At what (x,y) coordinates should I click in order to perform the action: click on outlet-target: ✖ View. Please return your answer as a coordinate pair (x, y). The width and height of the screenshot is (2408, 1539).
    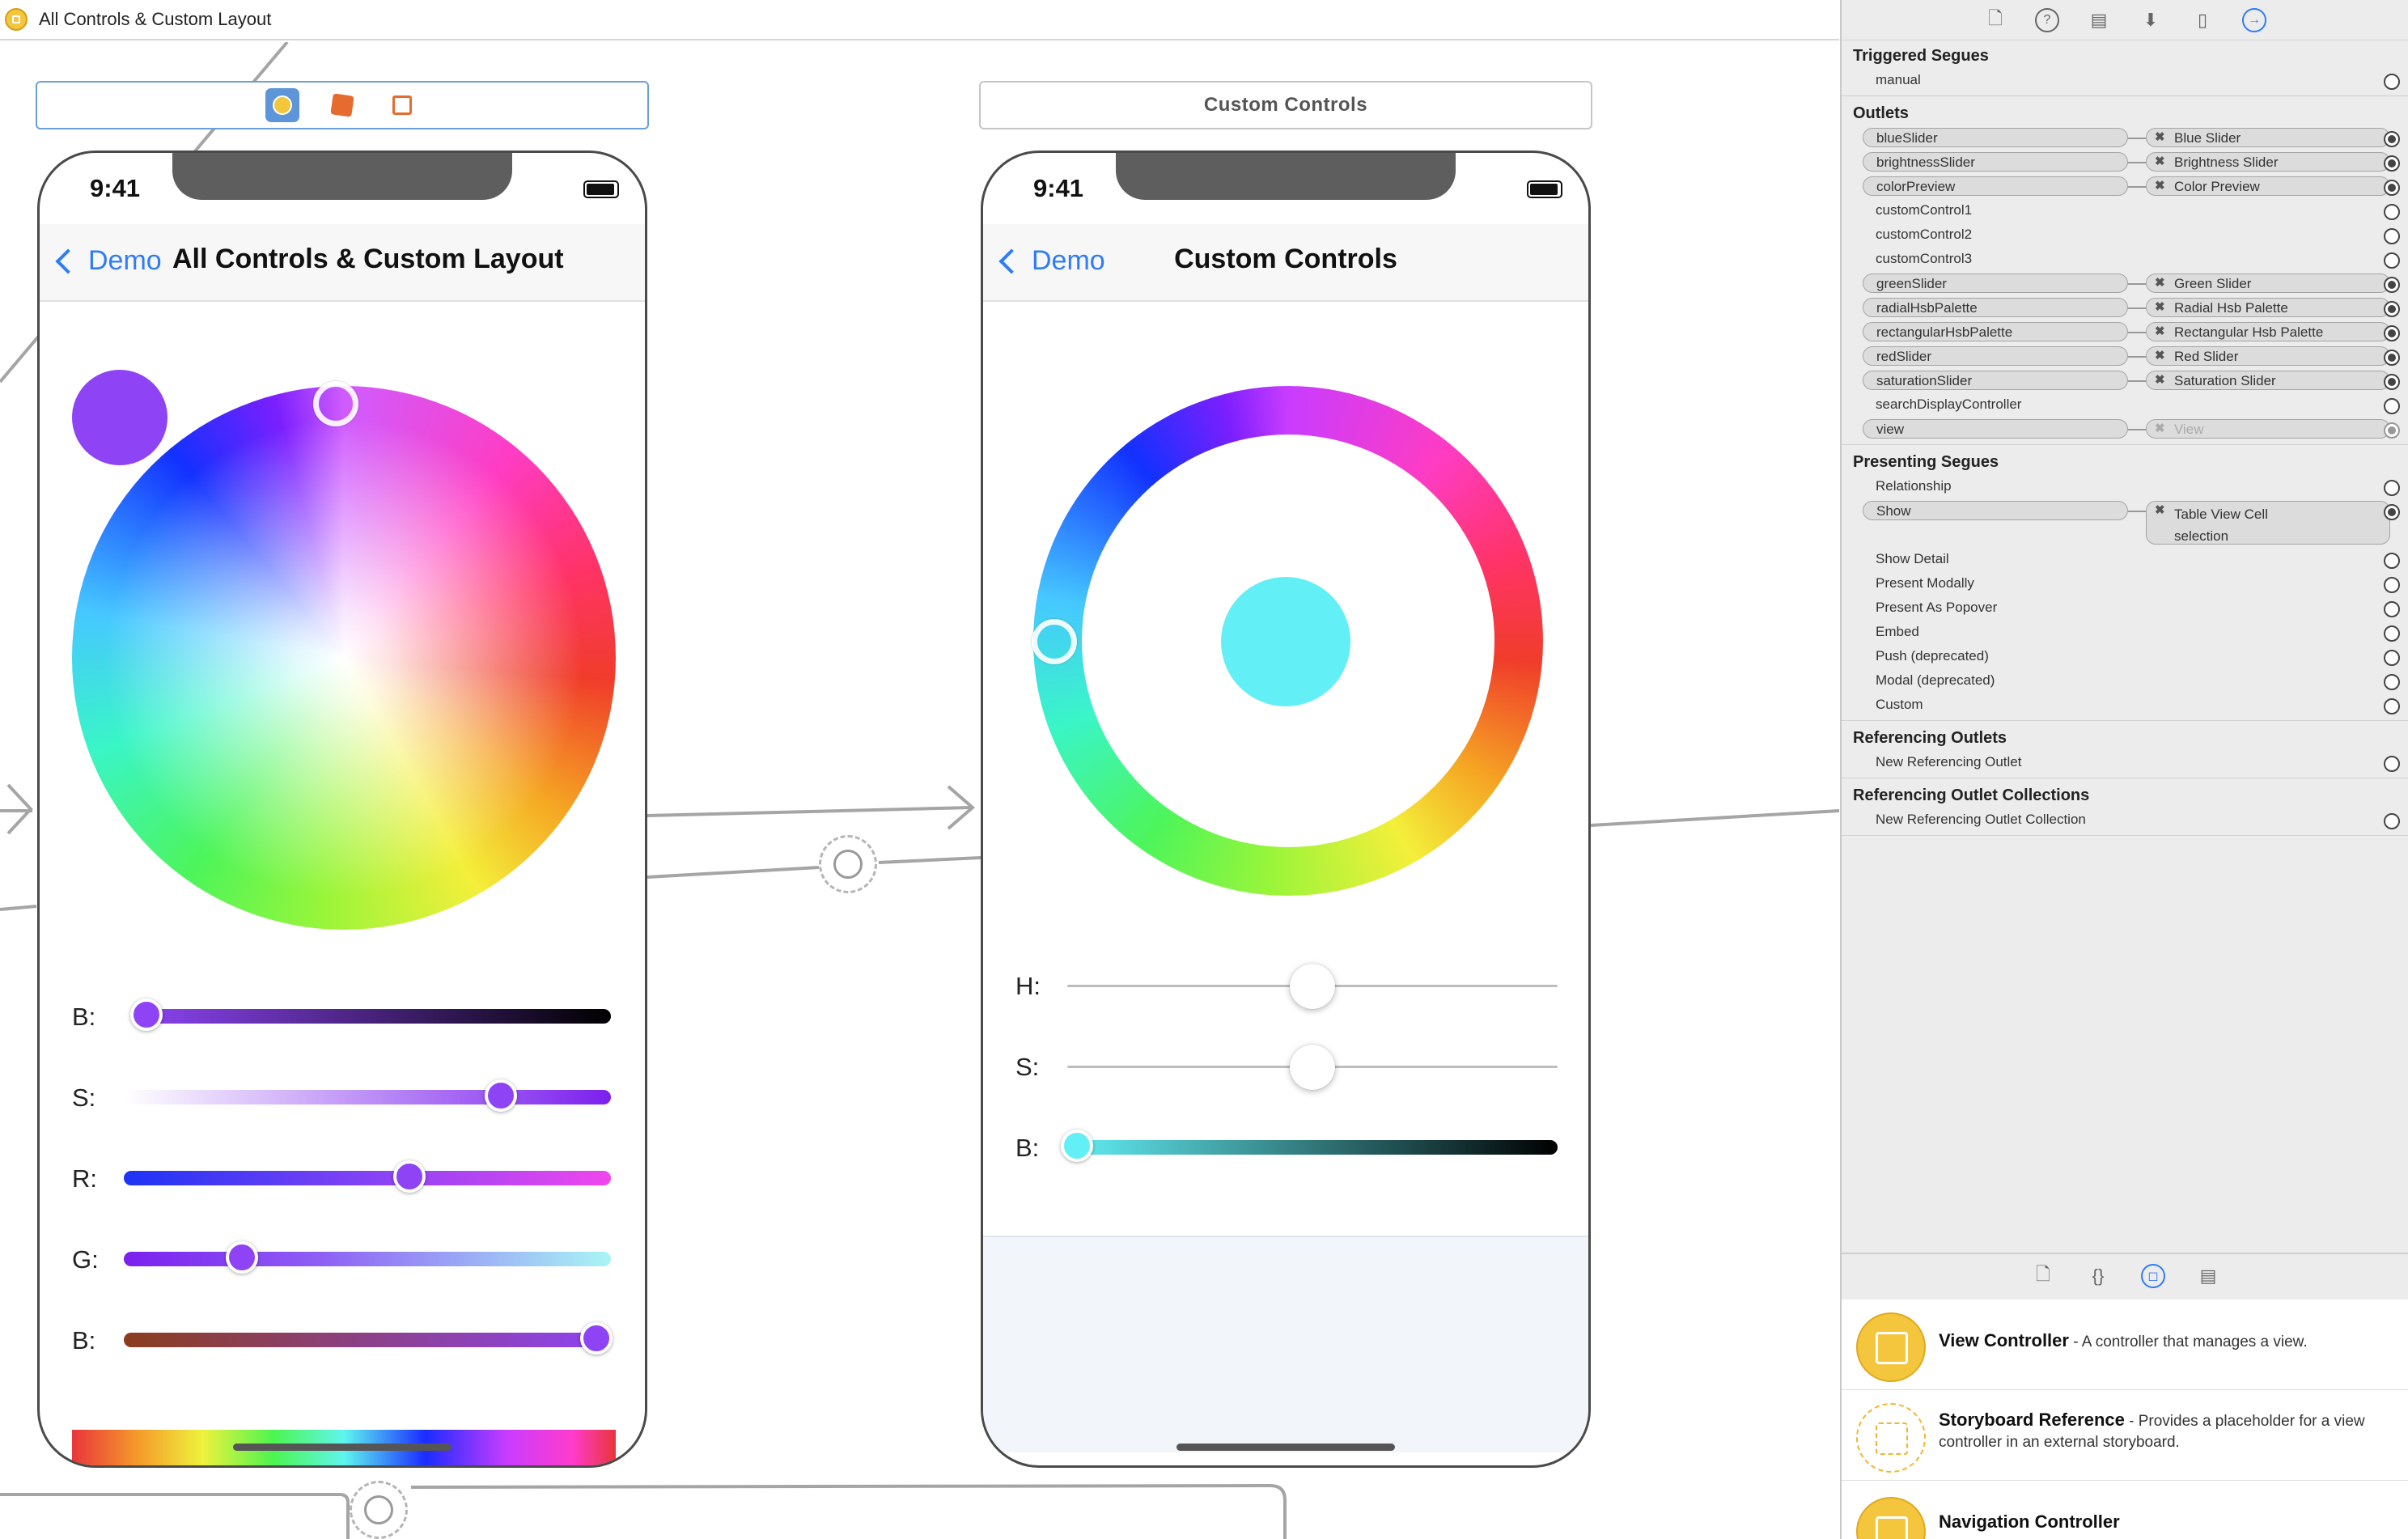
    Looking at the image, I should click on (2268, 429).